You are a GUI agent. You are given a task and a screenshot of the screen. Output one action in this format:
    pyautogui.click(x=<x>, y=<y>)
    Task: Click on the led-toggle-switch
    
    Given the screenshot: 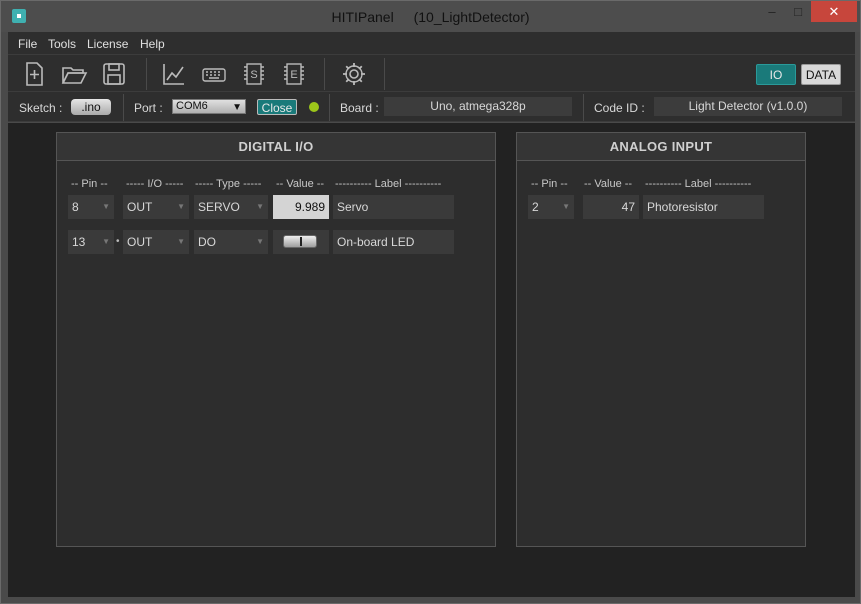 What is the action you would take?
    pyautogui.click(x=300, y=241)
    